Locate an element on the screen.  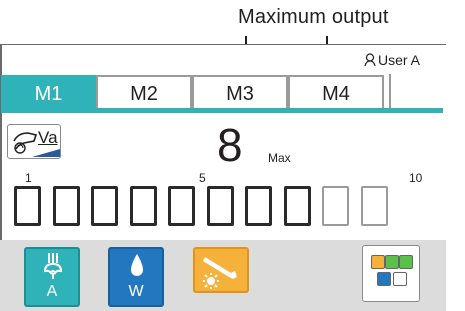
water-drop-icon is located at coordinates (137, 265).